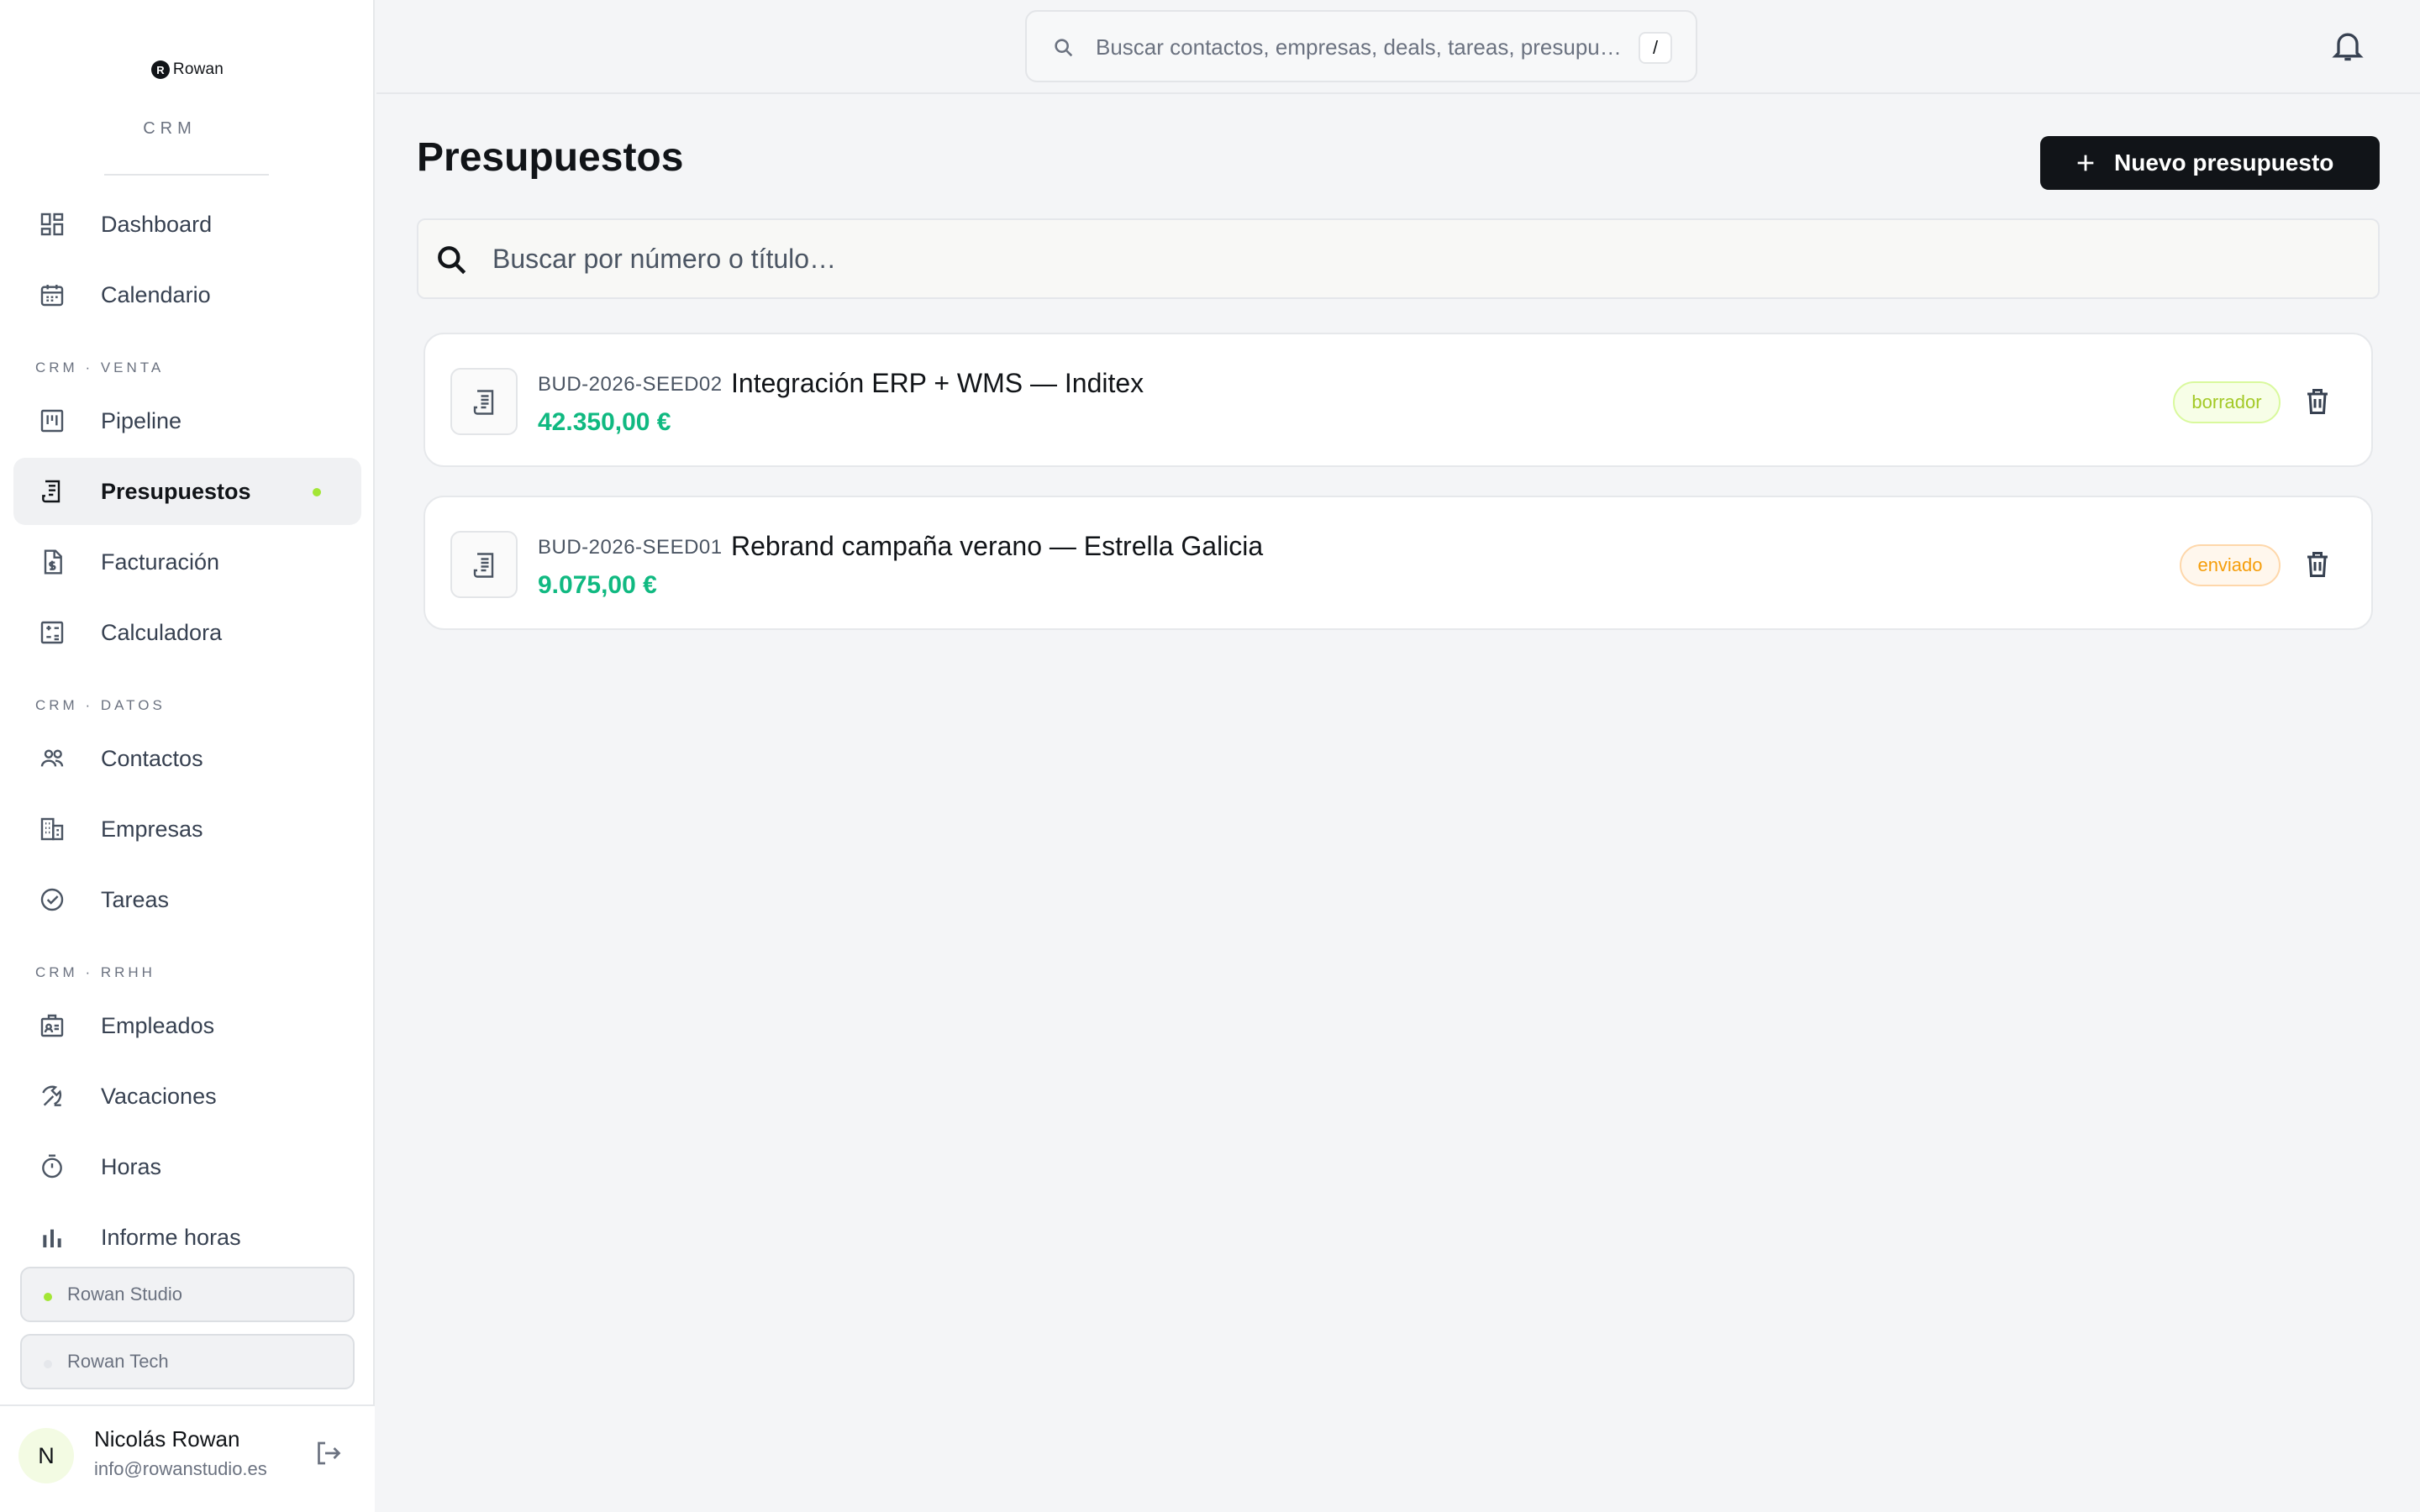 The image size is (2420, 1512). Describe the element at coordinates (198, 69) in the screenshot. I see `brand-name: Rowan` at that location.